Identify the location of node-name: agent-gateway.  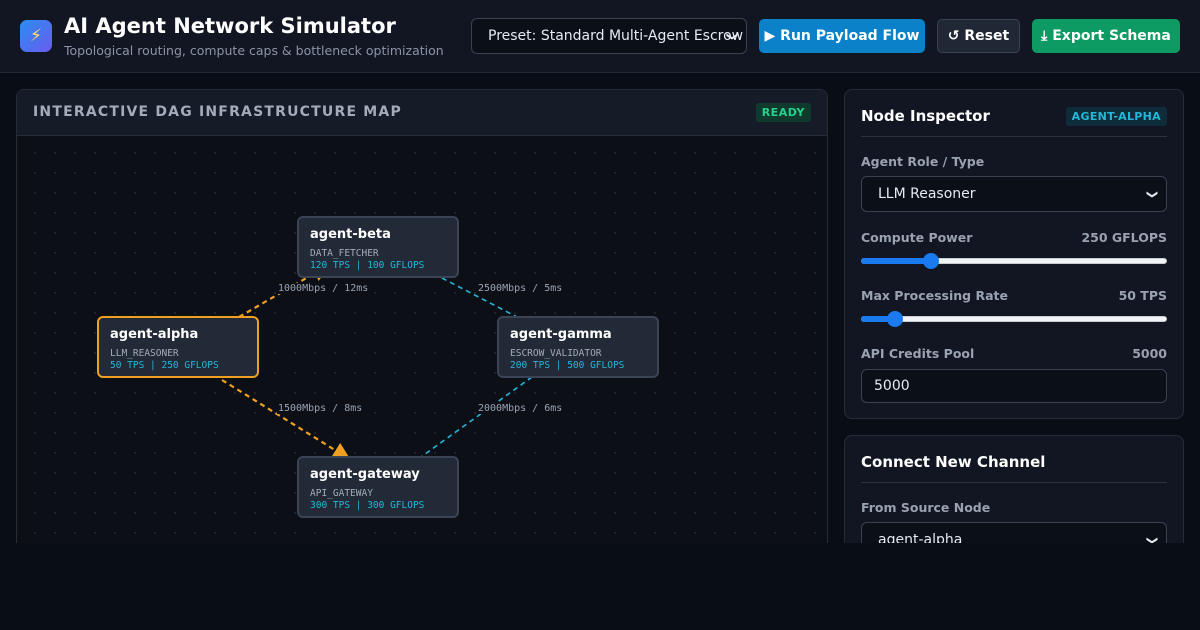
(365, 474).